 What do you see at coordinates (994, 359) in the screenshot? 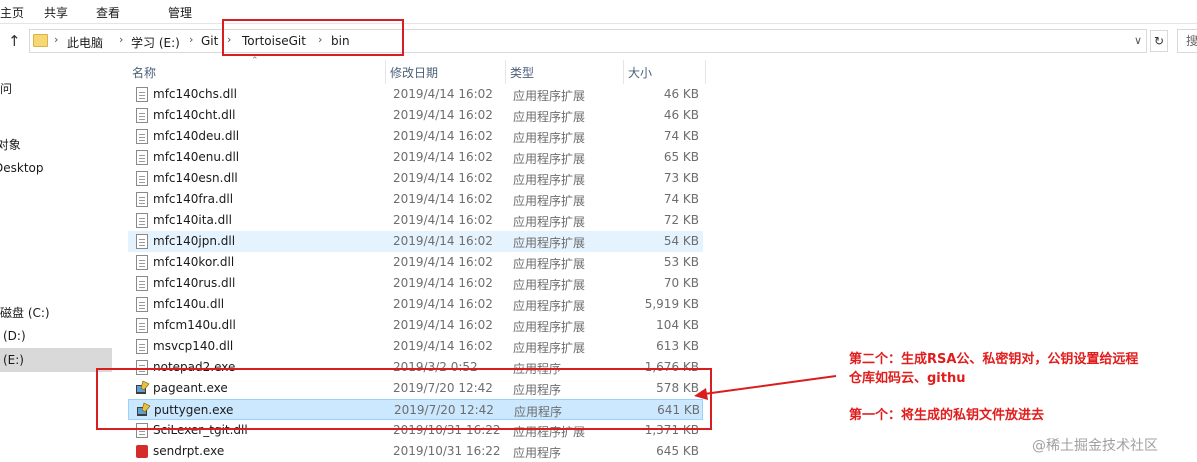
I see `annotation-note-2-line-1: 第二个：生成RSA公、私密钥对，公钥设置给远程` at bounding box center [994, 359].